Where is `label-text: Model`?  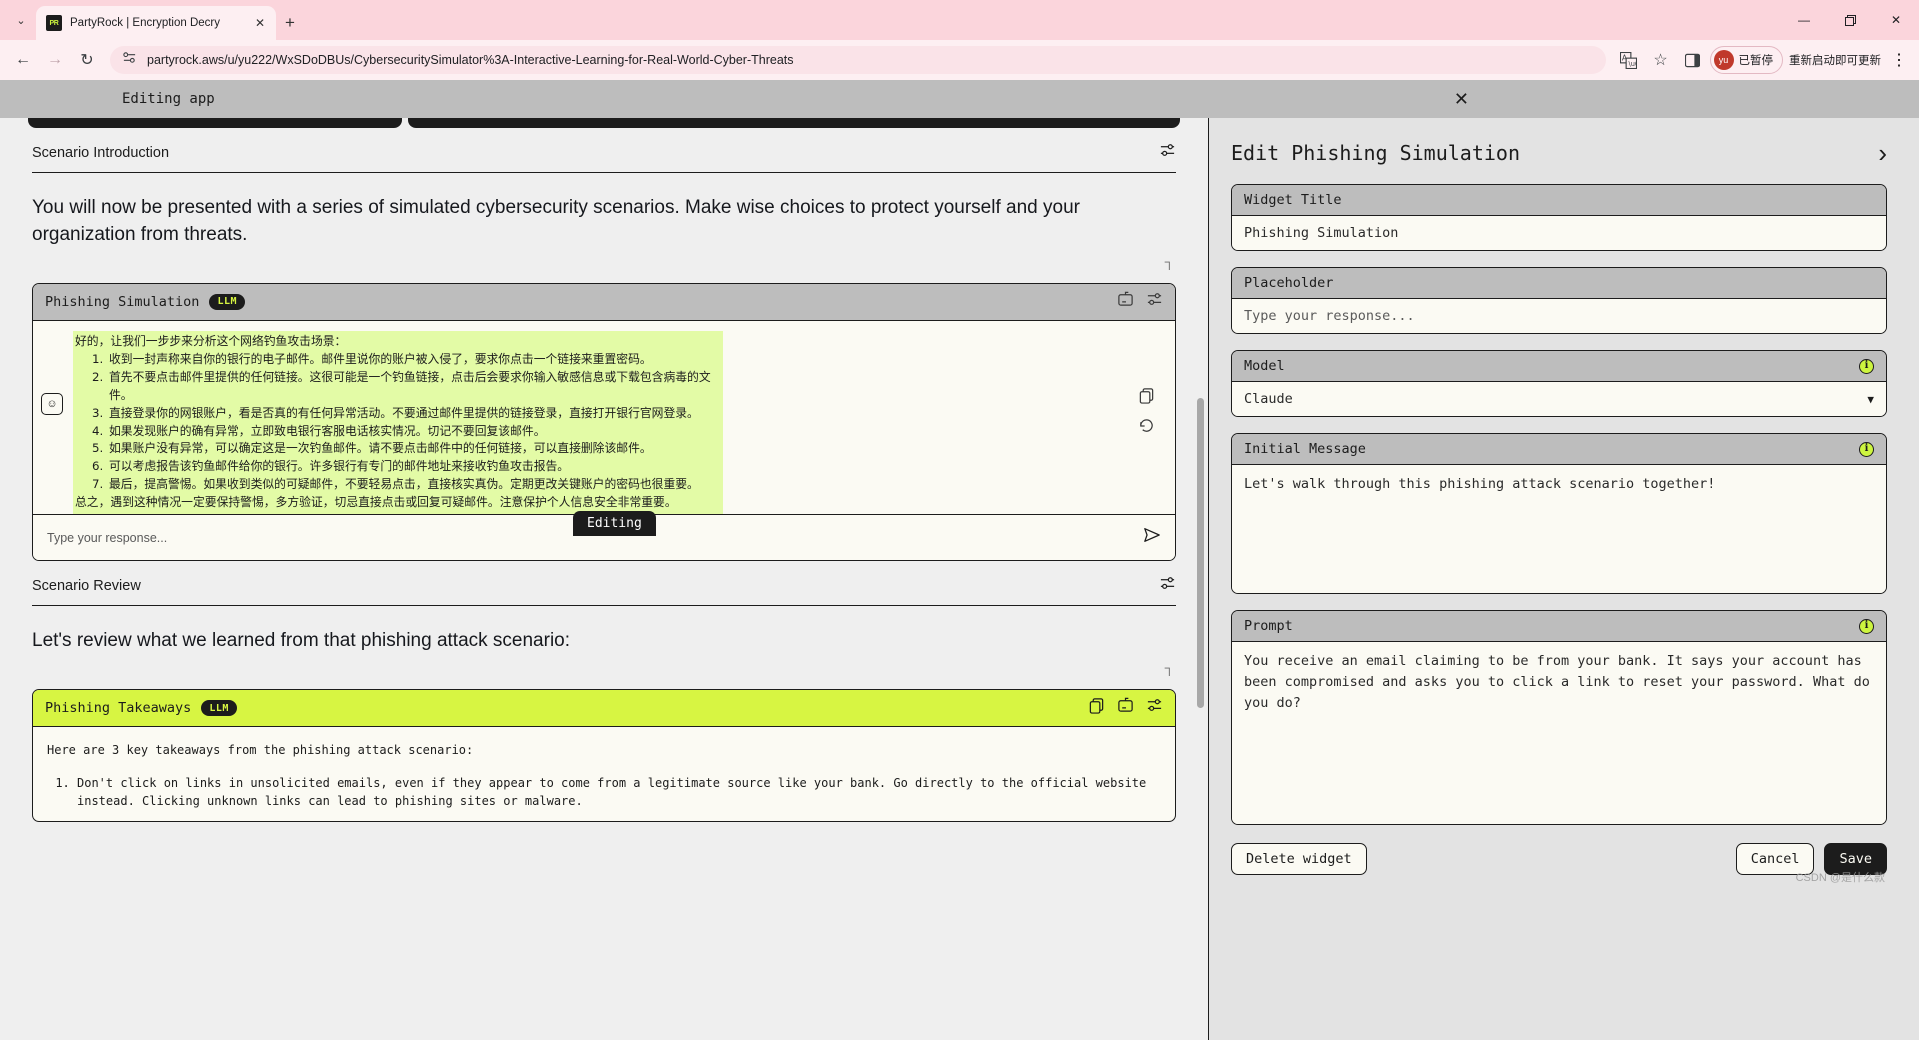 label-text: Model is located at coordinates (1264, 366).